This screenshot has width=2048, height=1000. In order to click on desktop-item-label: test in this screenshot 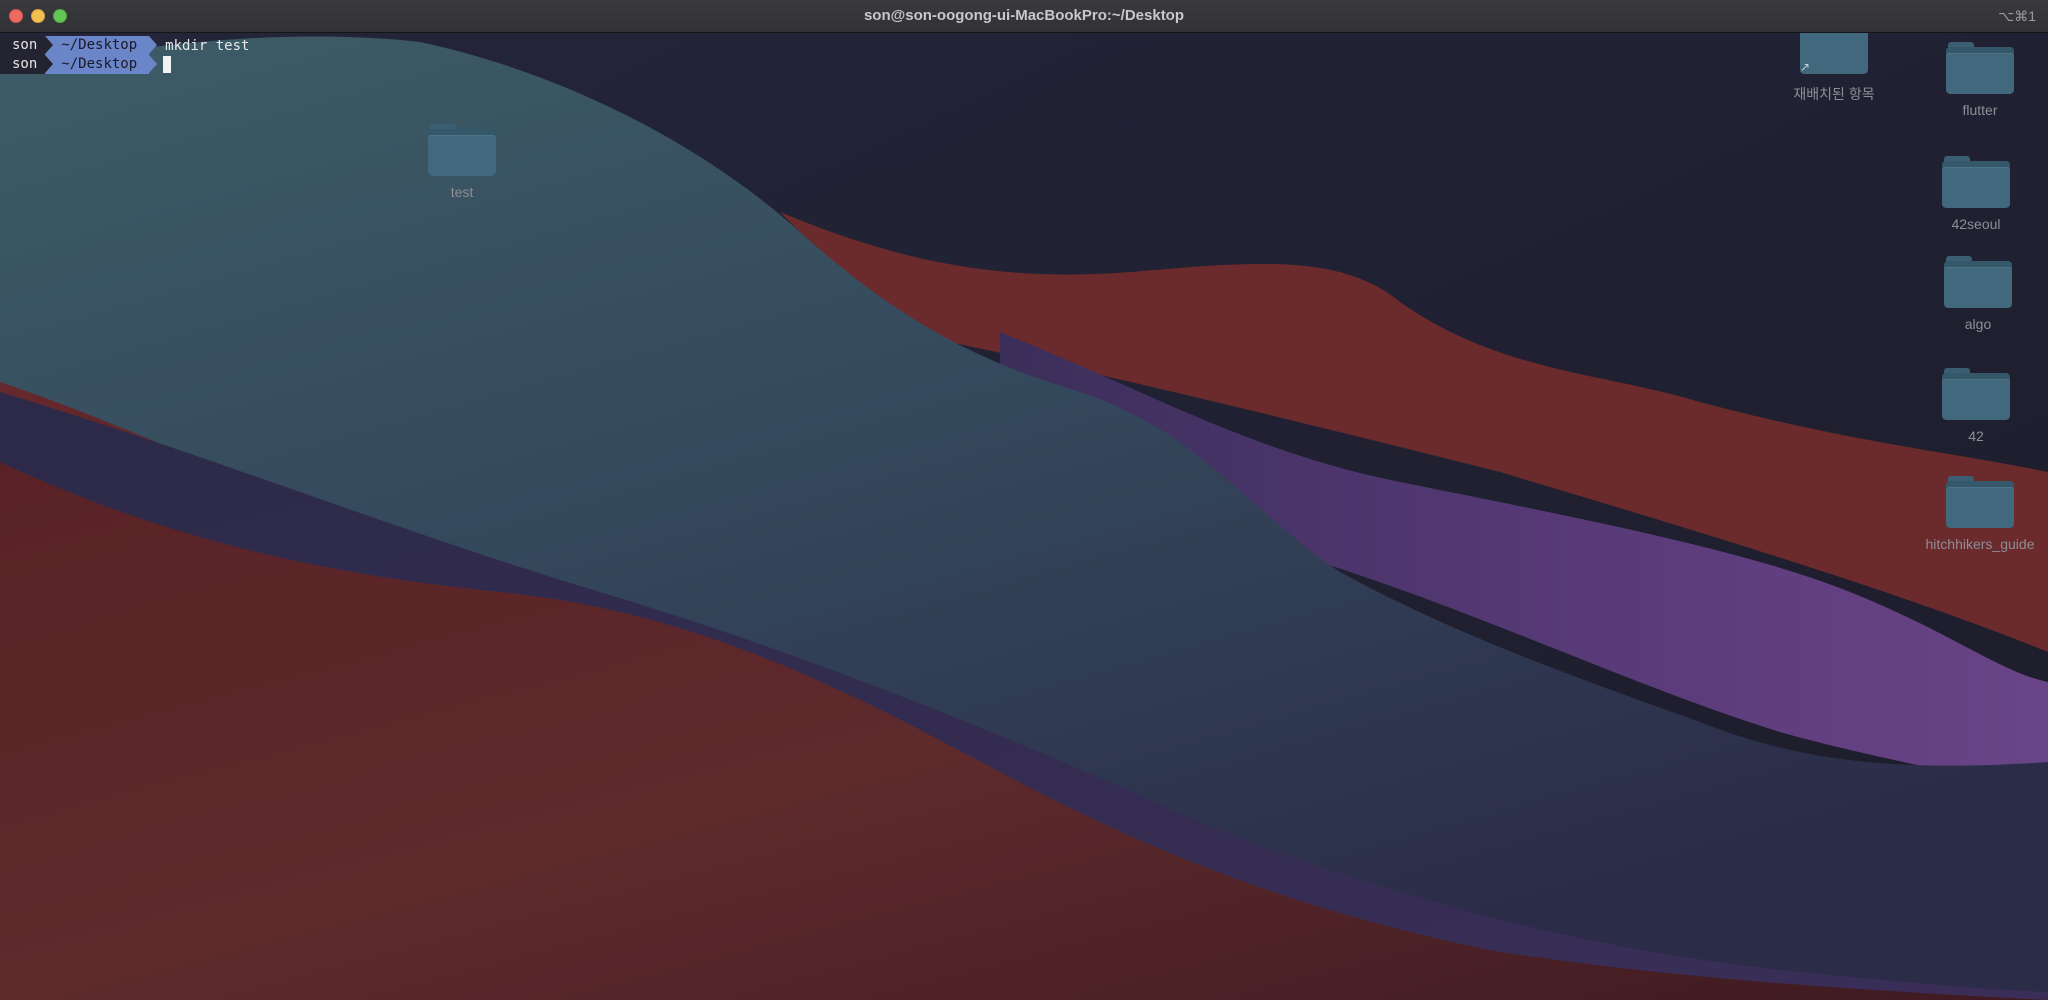, I will do `click(462, 192)`.